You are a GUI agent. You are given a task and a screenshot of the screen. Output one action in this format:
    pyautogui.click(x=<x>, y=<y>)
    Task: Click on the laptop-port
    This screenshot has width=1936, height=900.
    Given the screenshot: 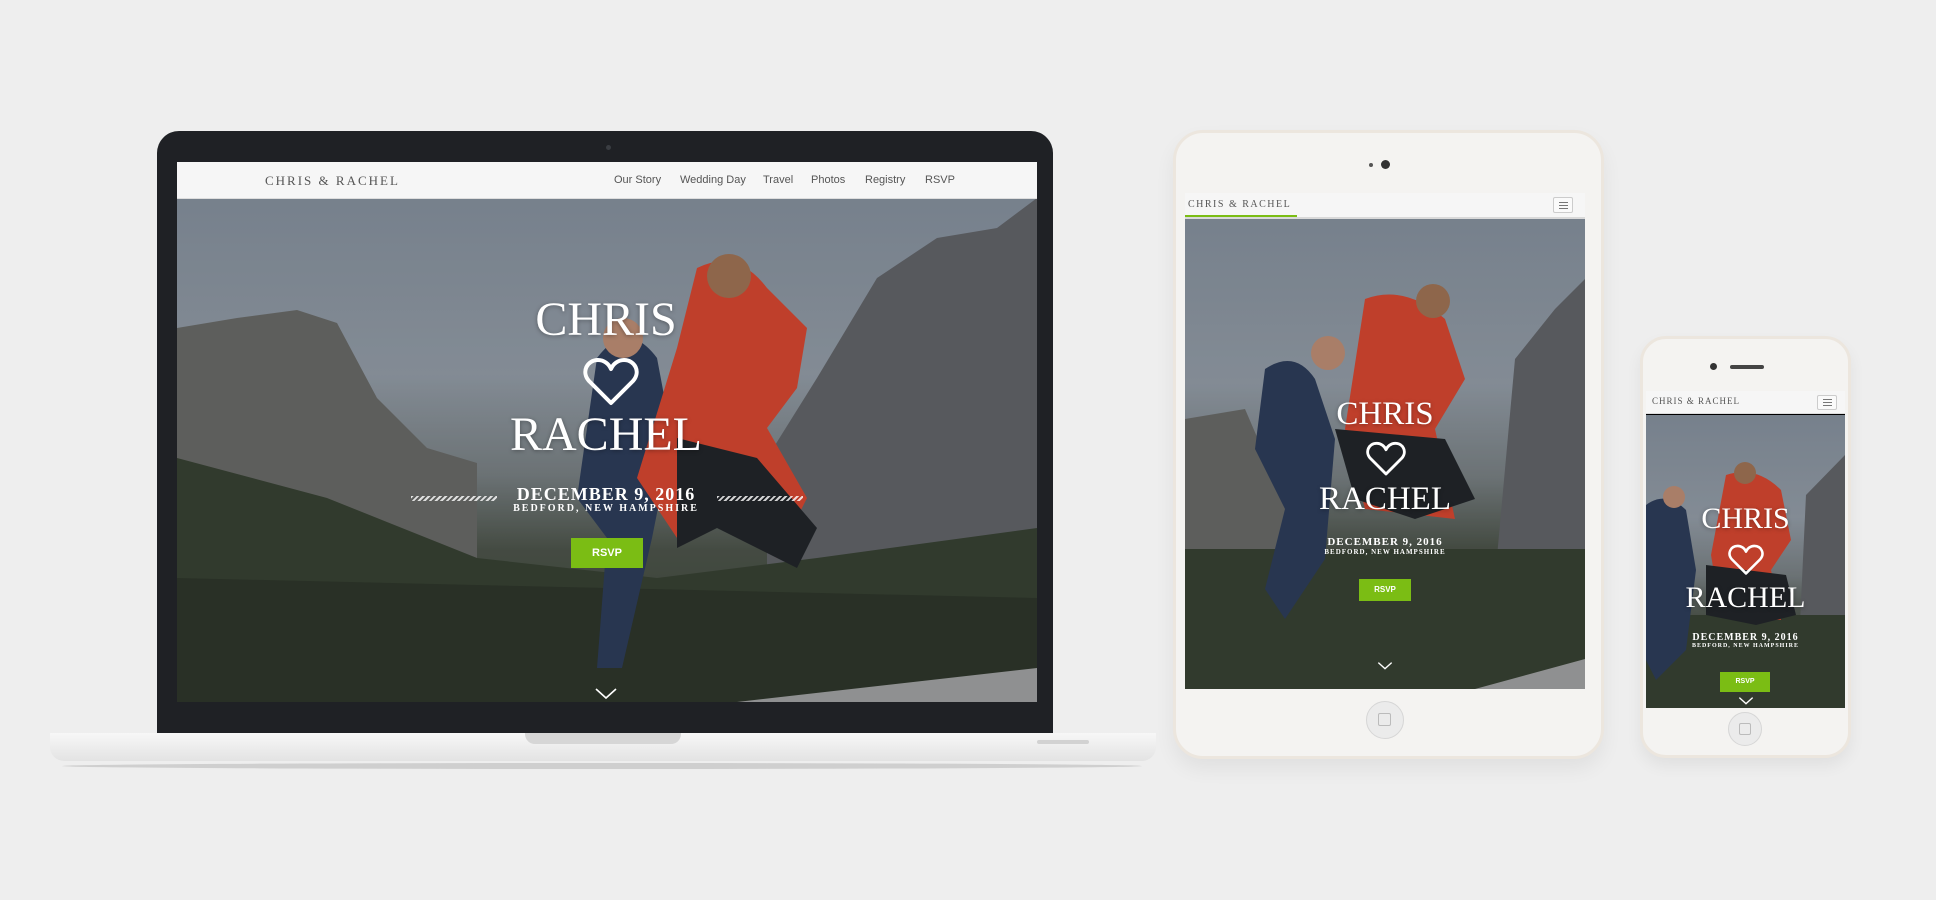 What is the action you would take?
    pyautogui.click(x=1063, y=742)
    